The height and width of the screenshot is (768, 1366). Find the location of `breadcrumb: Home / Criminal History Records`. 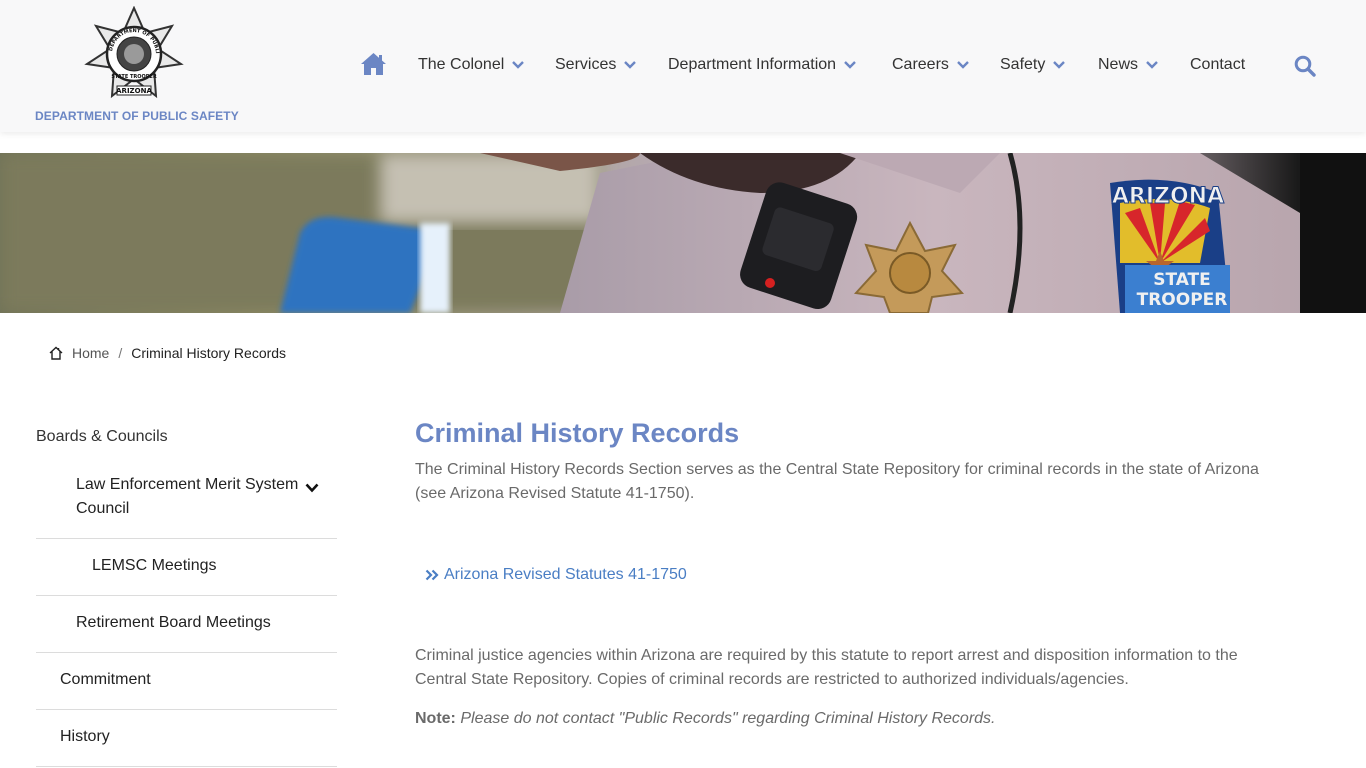

breadcrumb: Home / Criminal History Records is located at coordinates (167, 353).